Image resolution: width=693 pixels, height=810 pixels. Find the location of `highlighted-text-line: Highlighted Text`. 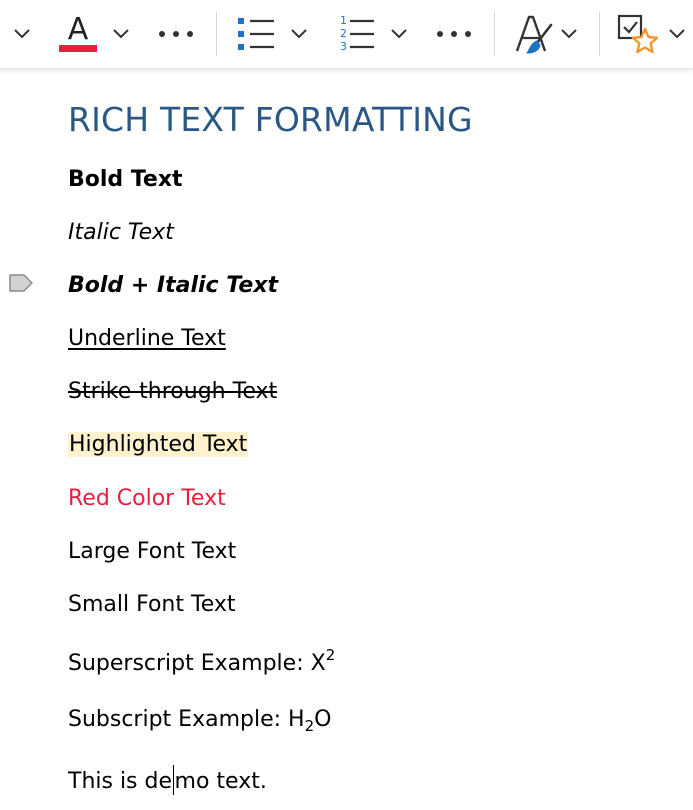

highlighted-text-line: Highlighted Text is located at coordinates (158, 445).